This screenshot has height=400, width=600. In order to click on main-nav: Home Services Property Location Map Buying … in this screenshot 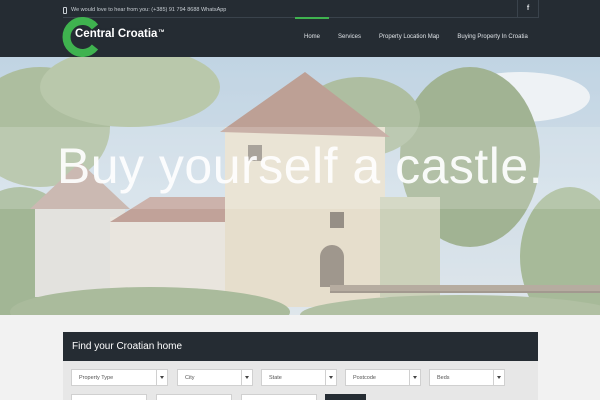, I will do `click(416, 37)`.